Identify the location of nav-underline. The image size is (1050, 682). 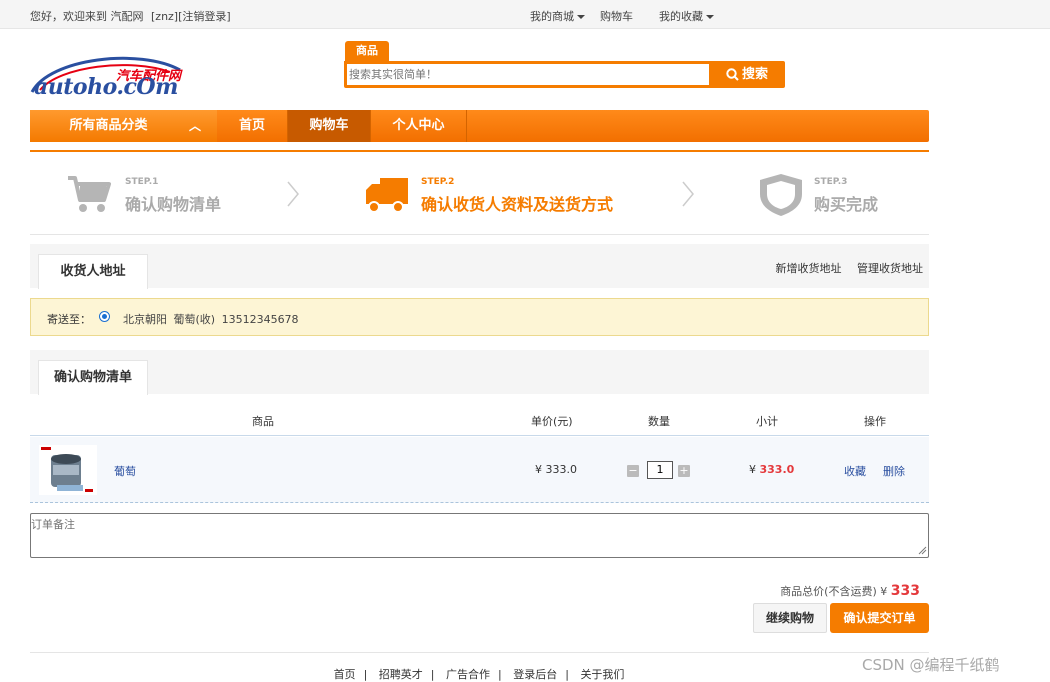
(479, 151).